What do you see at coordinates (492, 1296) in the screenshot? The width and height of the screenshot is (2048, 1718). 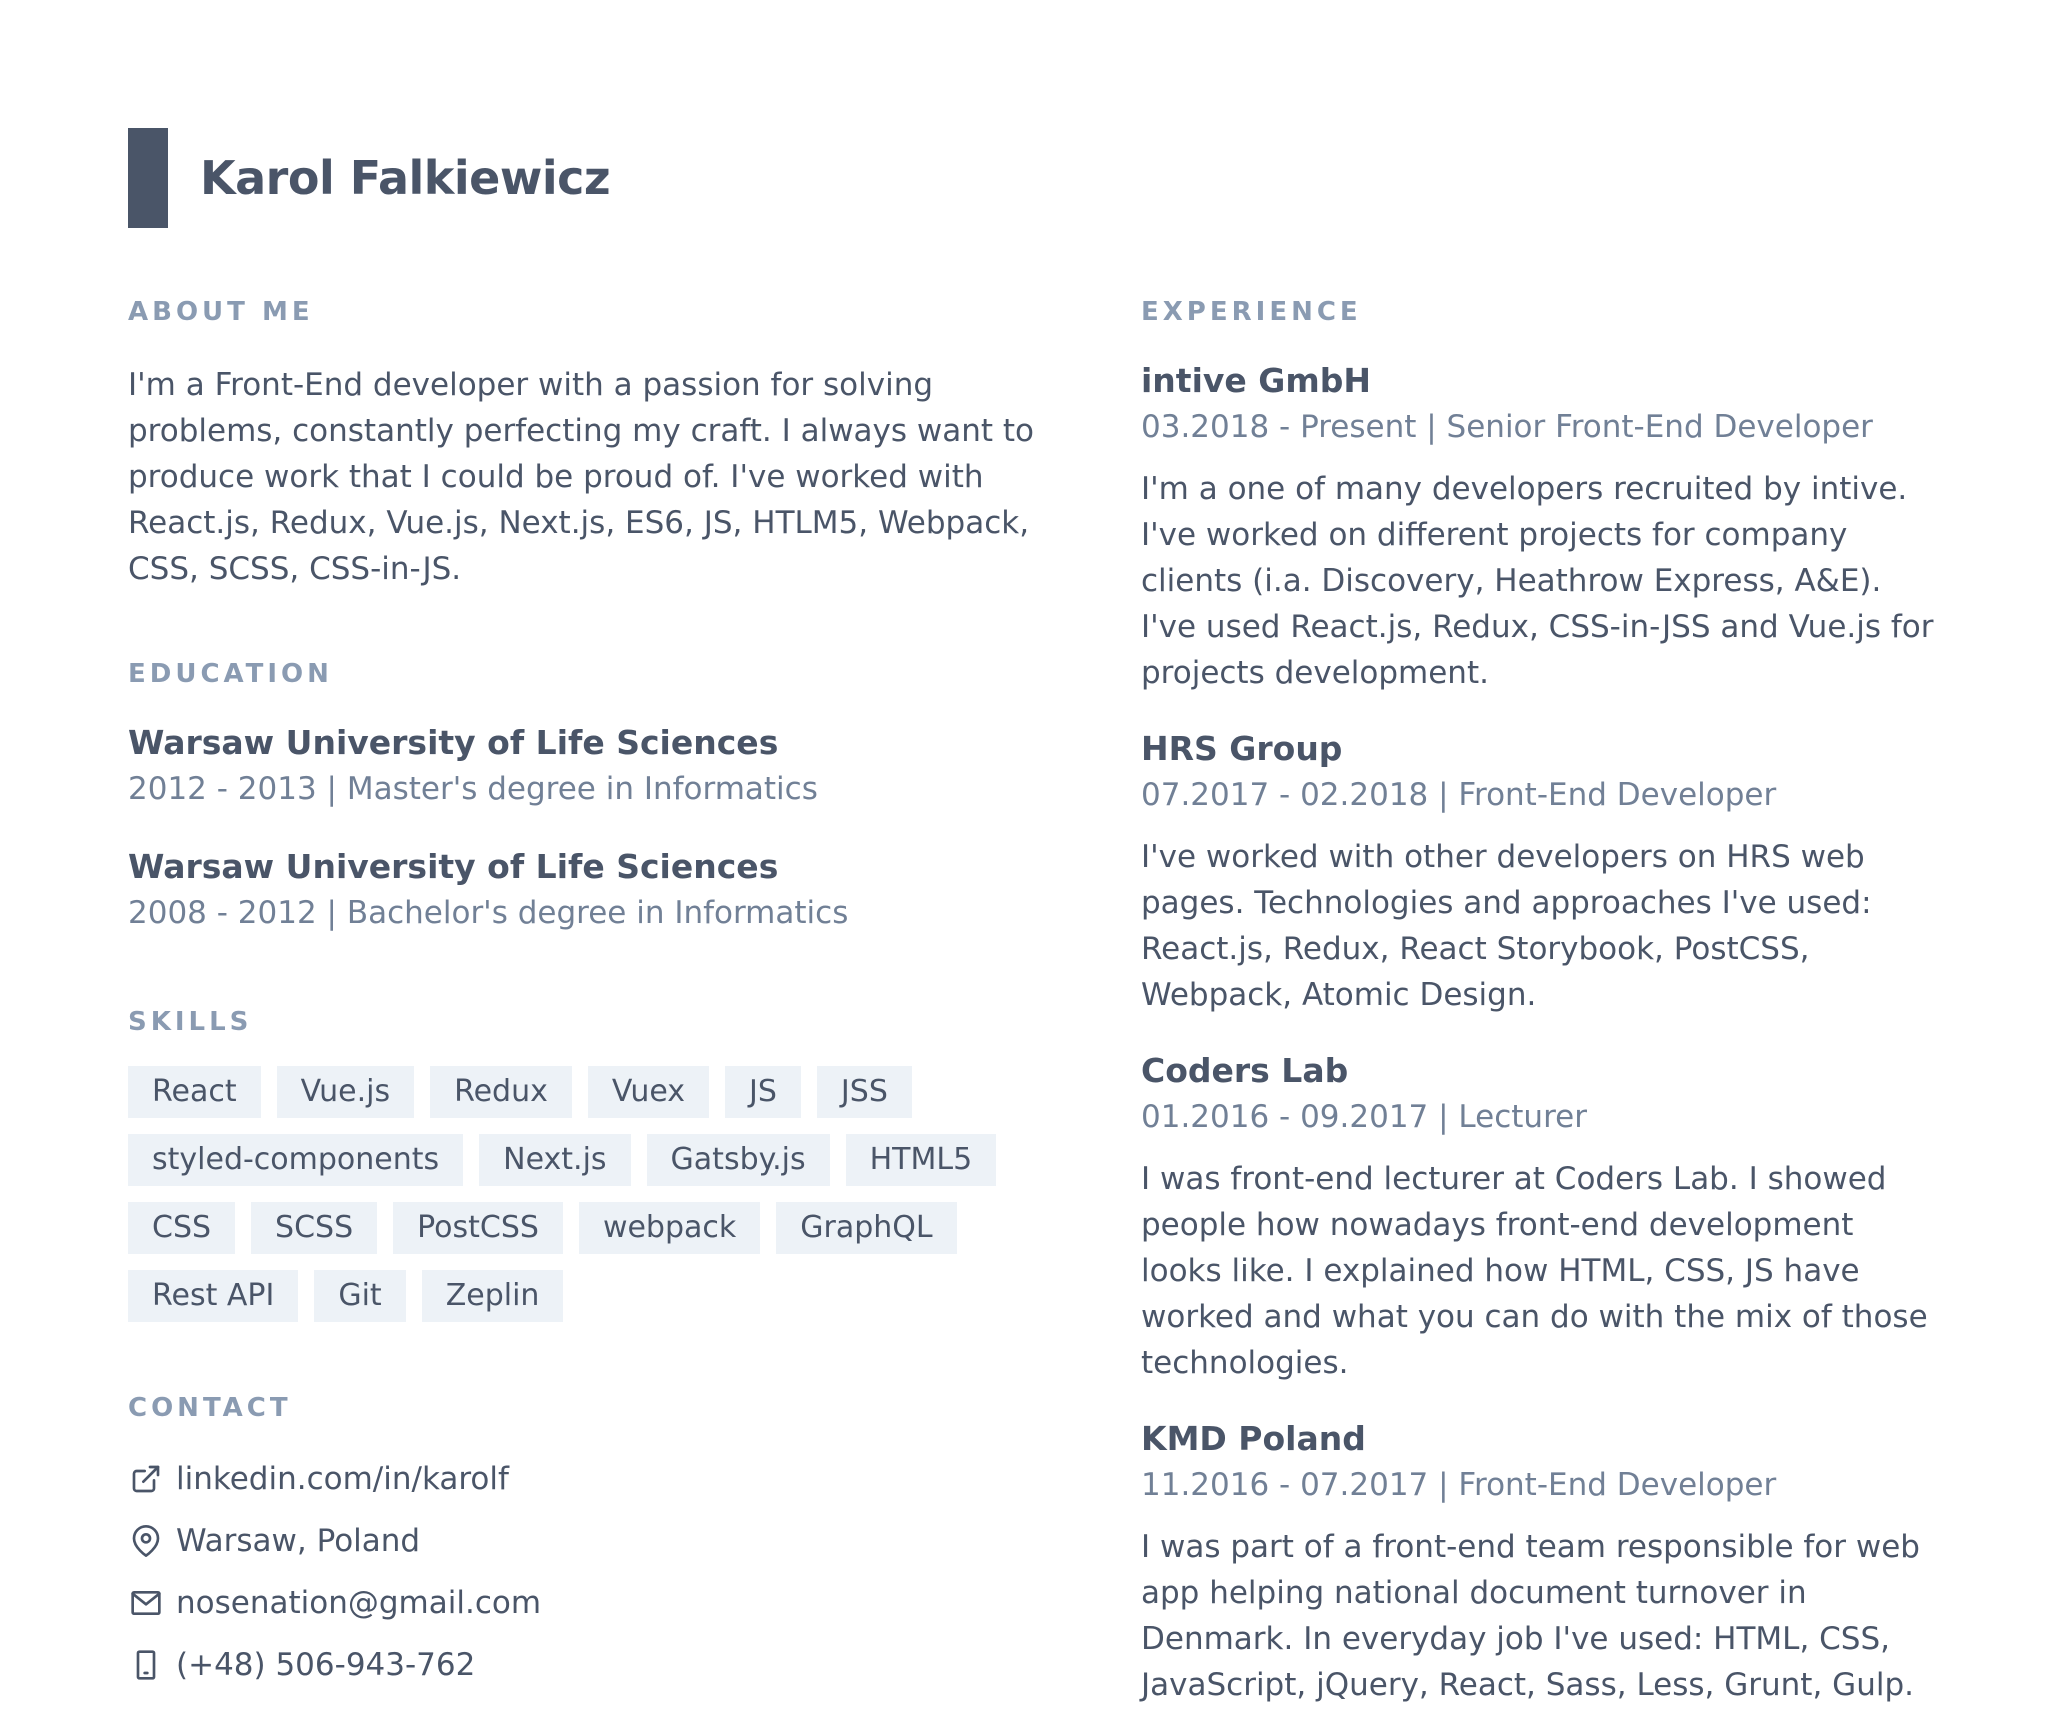 I see `skill-chip: Zeplin` at bounding box center [492, 1296].